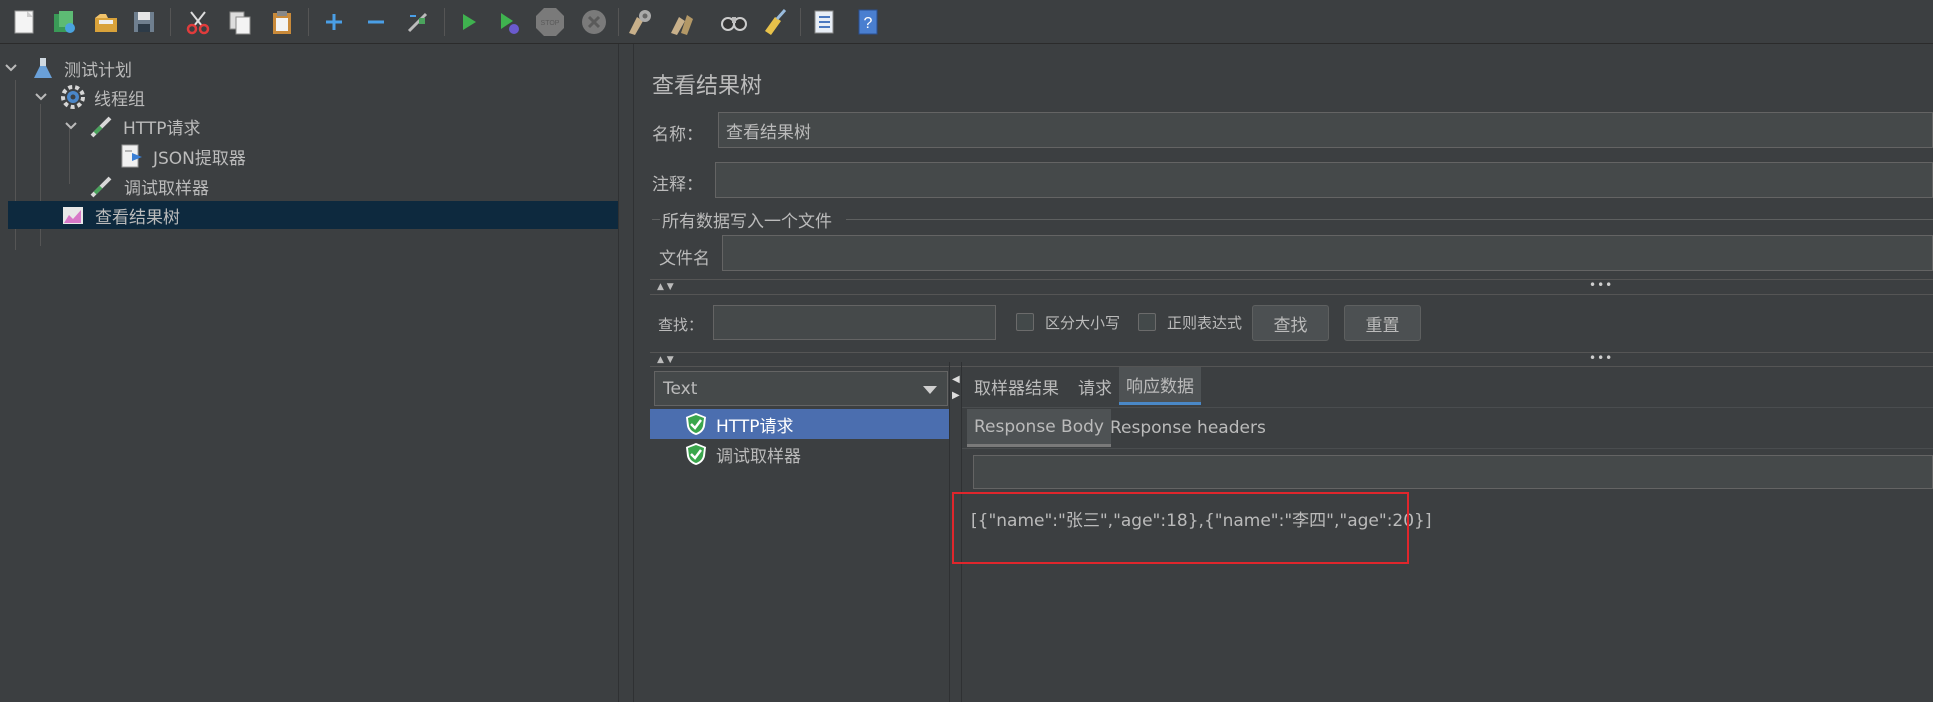 The height and width of the screenshot is (702, 1933). I want to click on result-item-debug-sampler: 调试取样器, so click(799, 454).